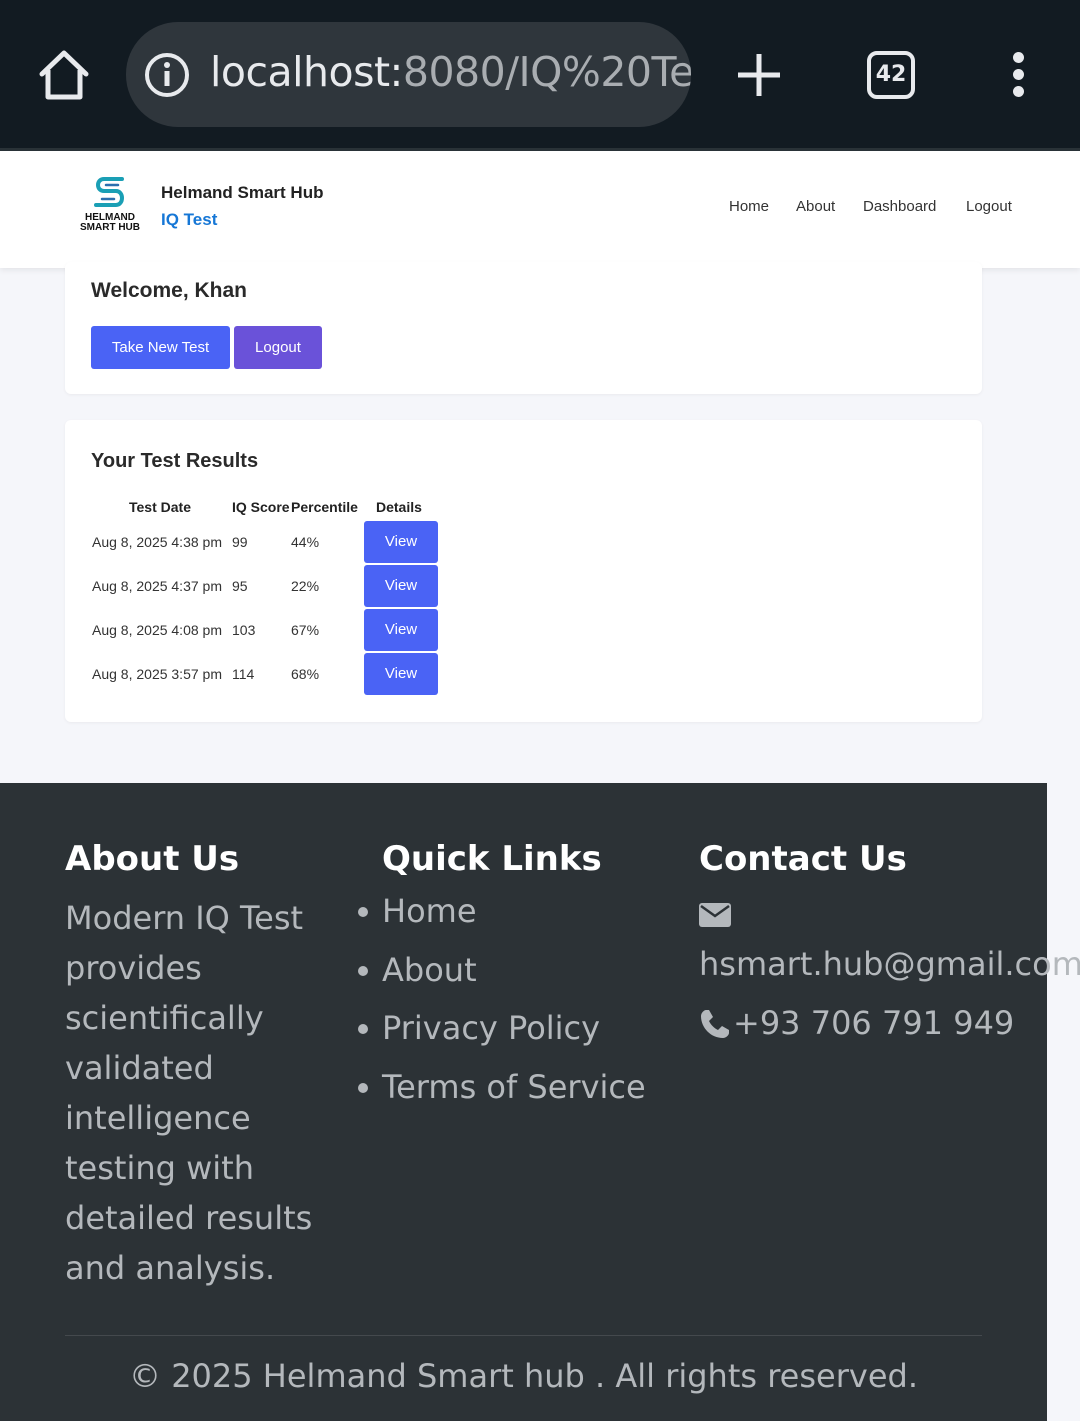 Image resolution: width=1080 pixels, height=1421 pixels. Describe the element at coordinates (450, 72) in the screenshot. I see `url-text: localhost:8080/IQ%20Te` at that location.